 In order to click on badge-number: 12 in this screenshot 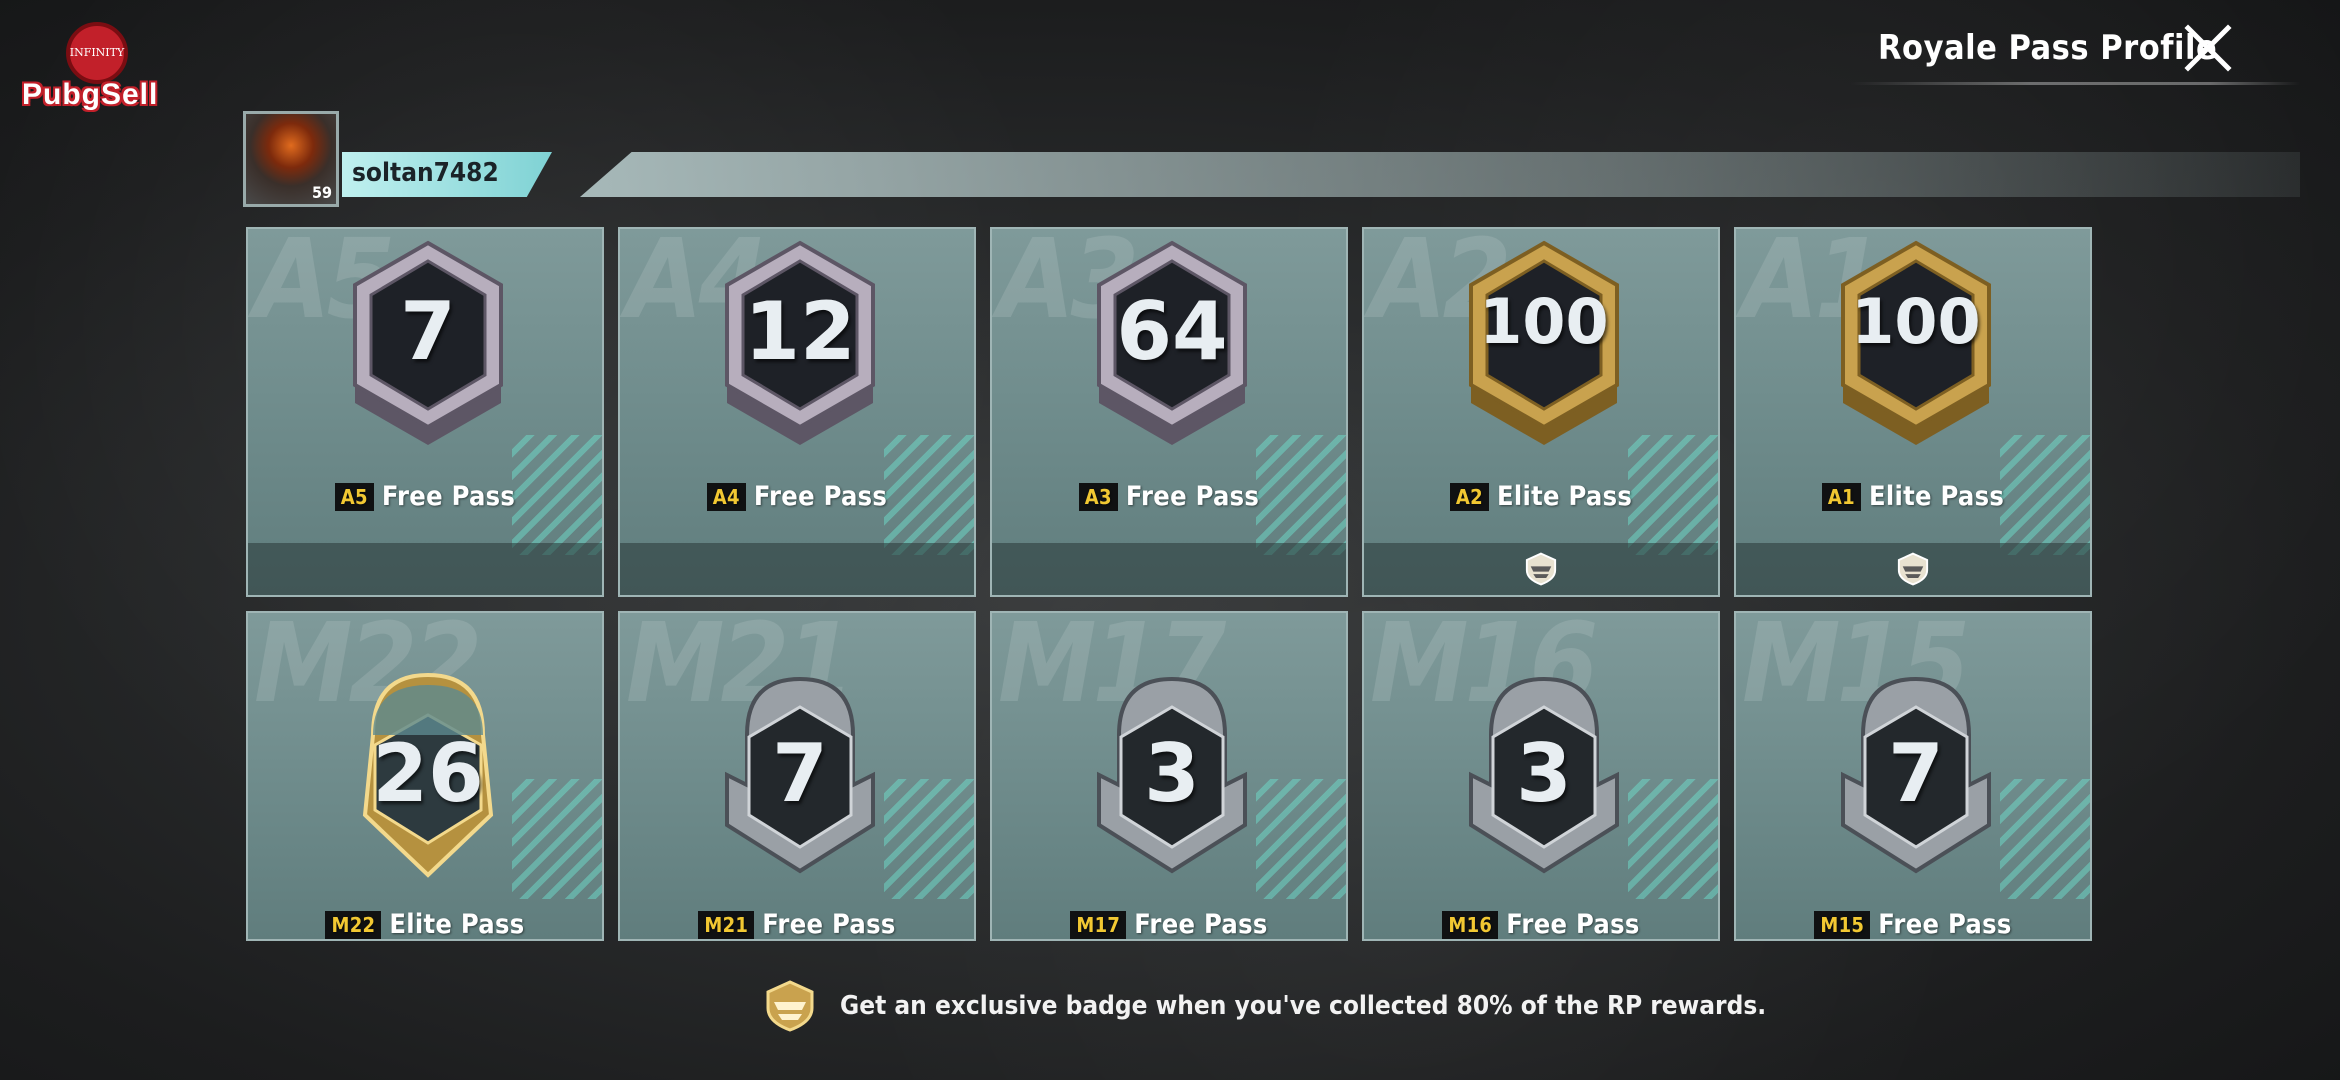, I will do `click(800, 331)`.